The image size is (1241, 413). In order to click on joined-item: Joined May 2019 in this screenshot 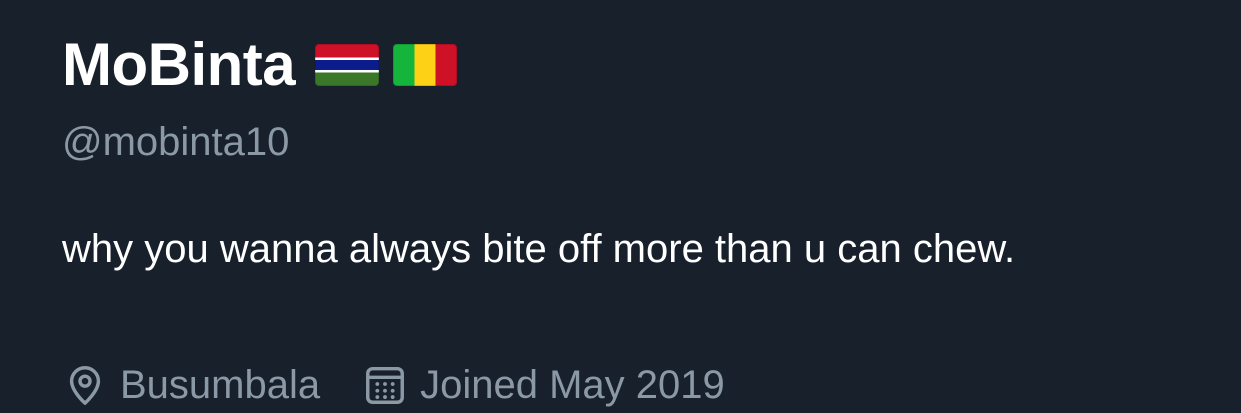, I will do `click(543, 385)`.